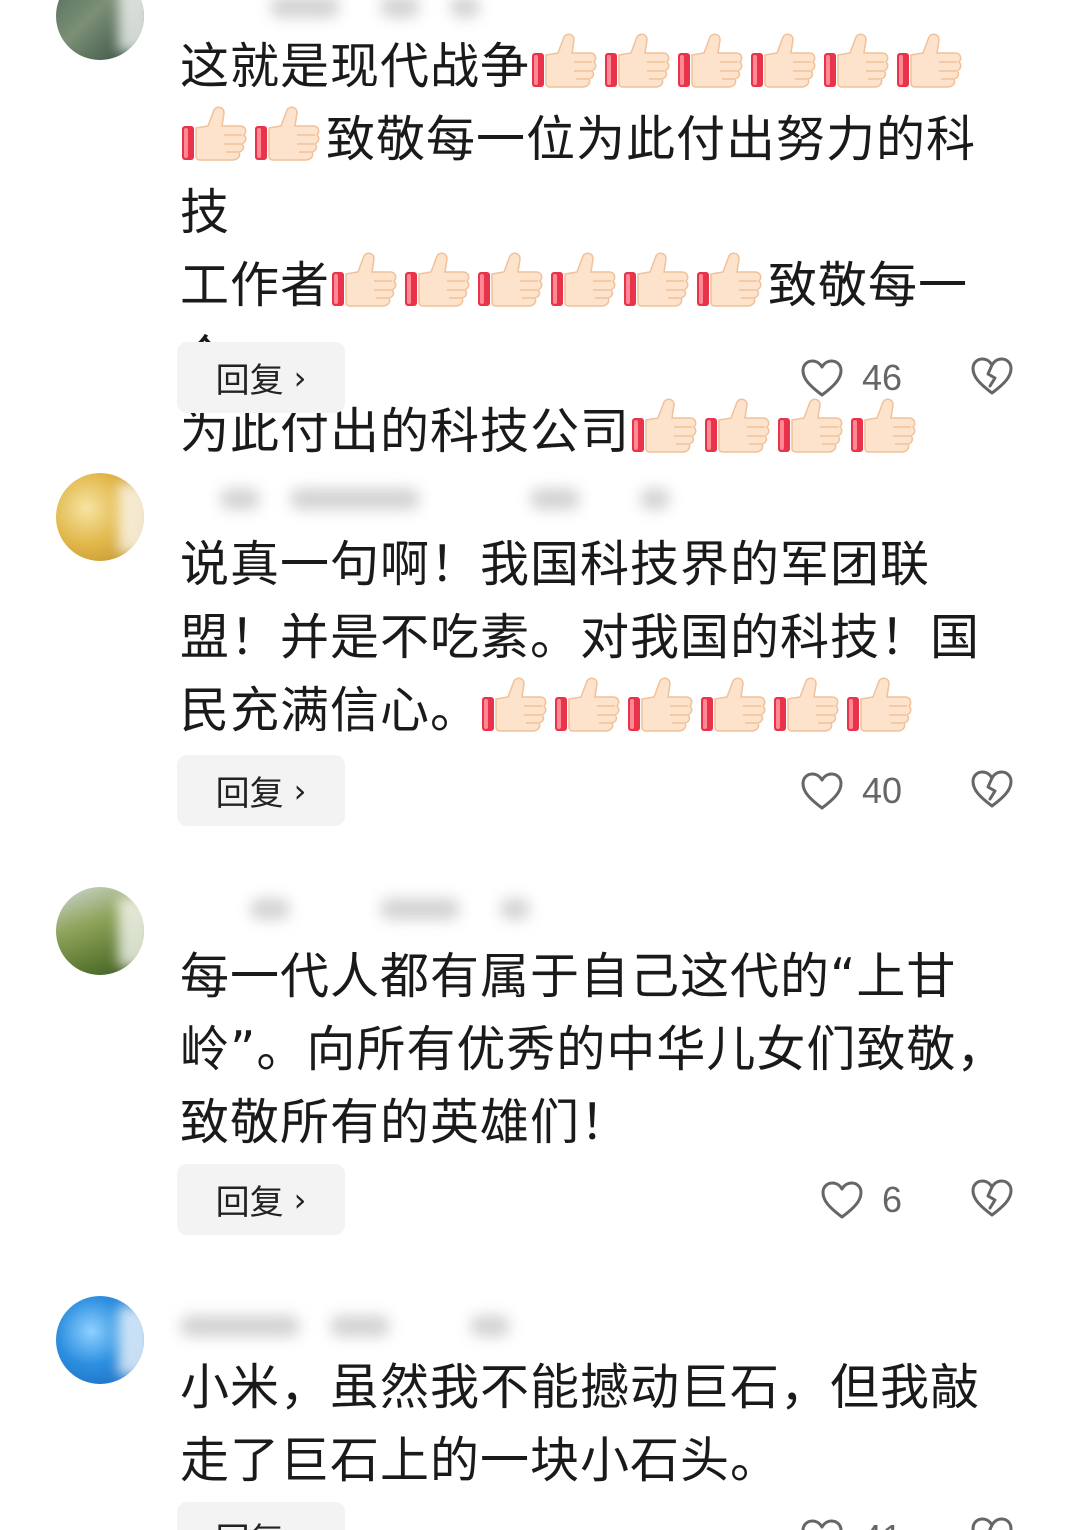  I want to click on like-count: 41, so click(882, 1523).